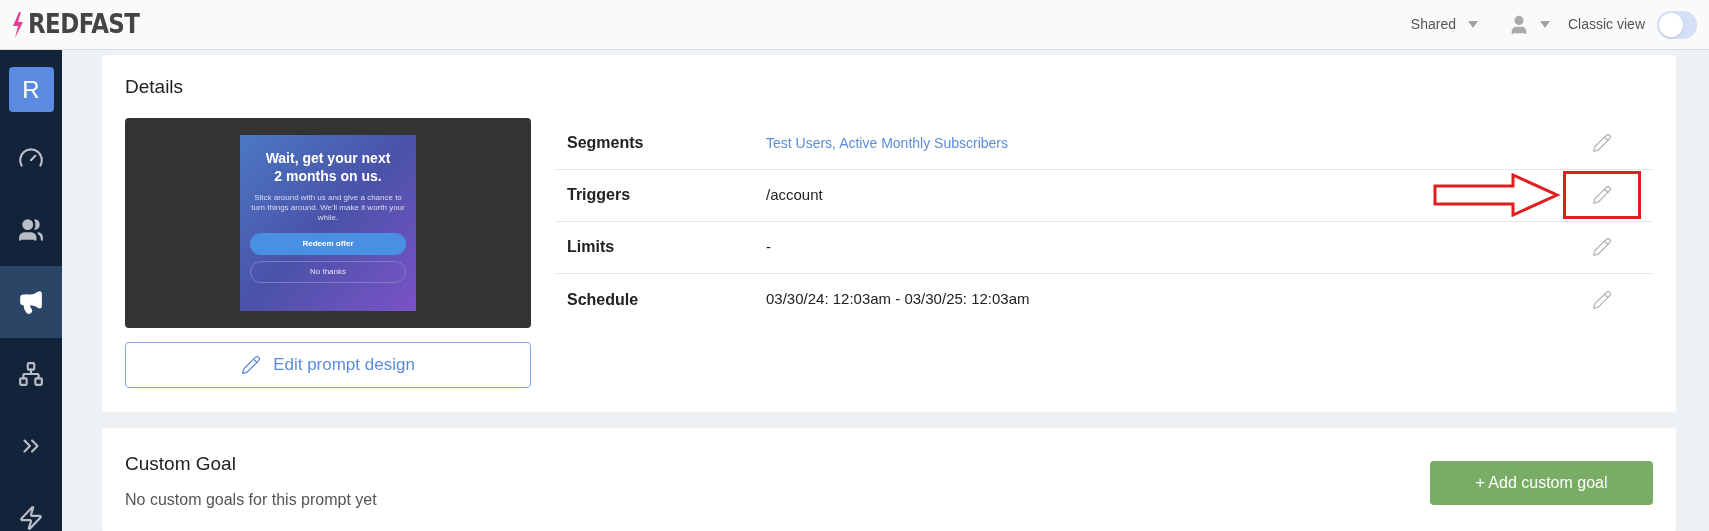 This screenshot has width=1709, height=531. I want to click on edit-prompt-design-button: Edit prompt design, so click(328, 364).